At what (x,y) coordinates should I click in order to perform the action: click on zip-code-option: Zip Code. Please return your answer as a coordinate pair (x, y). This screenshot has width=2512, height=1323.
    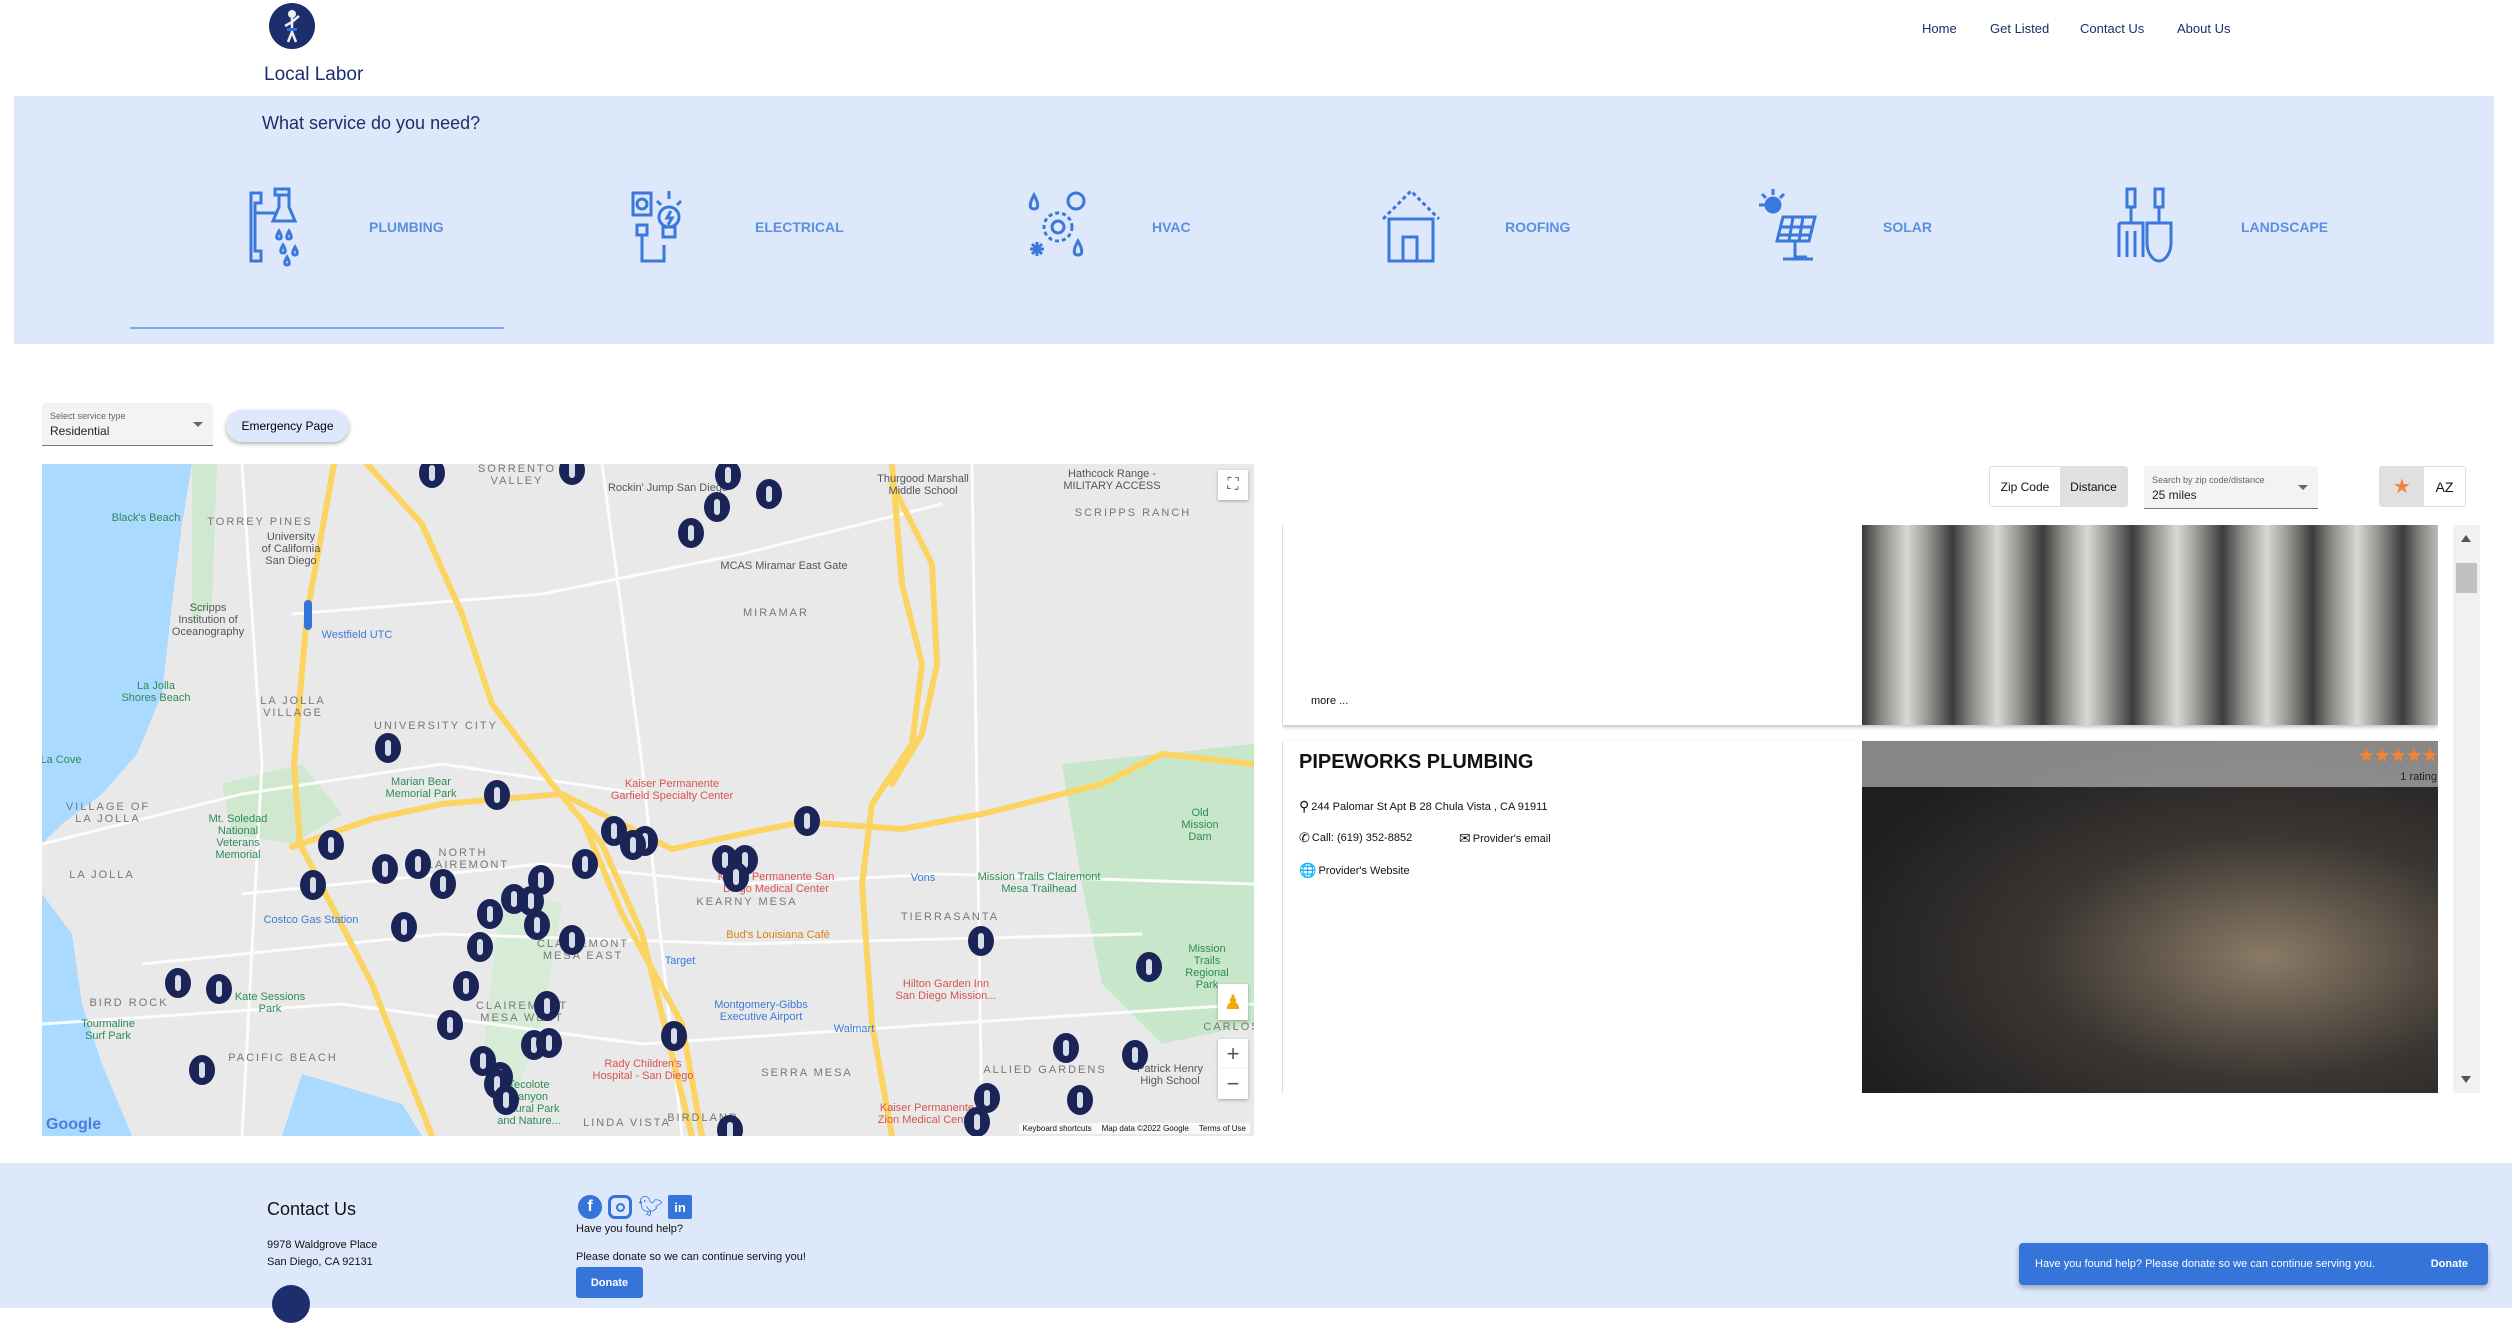
    Looking at the image, I should click on (2025, 486).